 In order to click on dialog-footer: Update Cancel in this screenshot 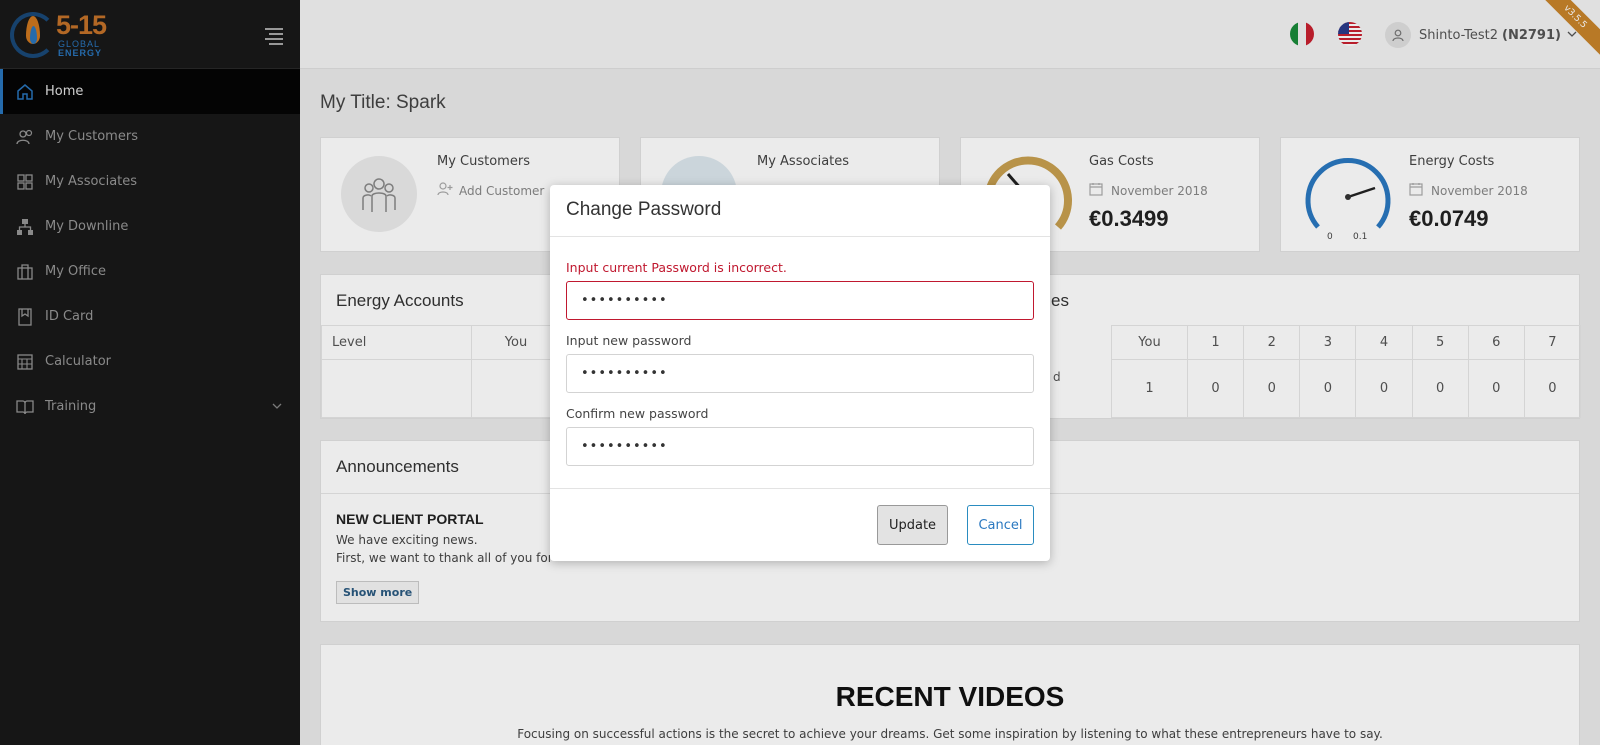, I will do `click(800, 524)`.